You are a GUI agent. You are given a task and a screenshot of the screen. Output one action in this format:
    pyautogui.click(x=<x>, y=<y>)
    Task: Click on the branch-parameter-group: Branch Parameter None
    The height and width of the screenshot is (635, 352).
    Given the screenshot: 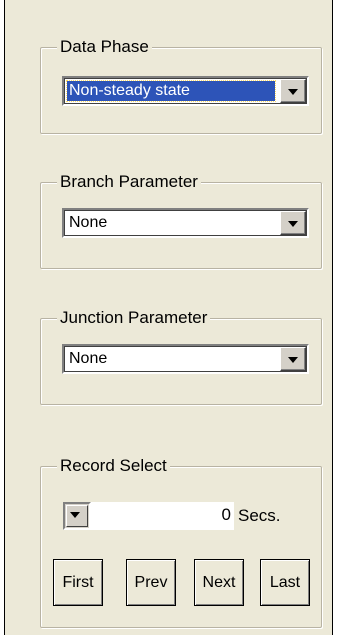 What is the action you would take?
    pyautogui.click(x=181, y=220)
    